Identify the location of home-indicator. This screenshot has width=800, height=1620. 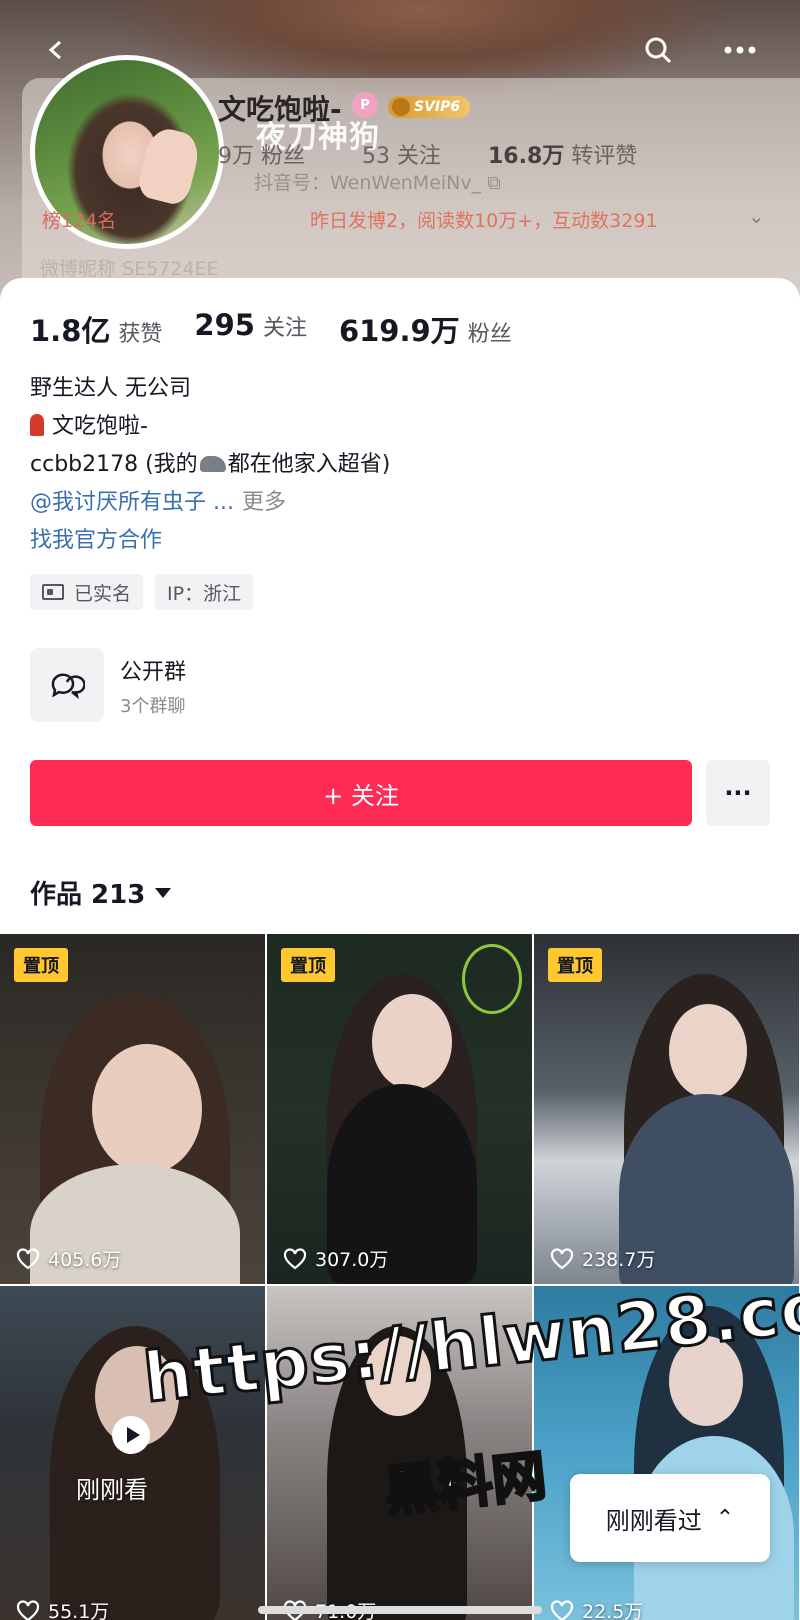
(400, 1610).